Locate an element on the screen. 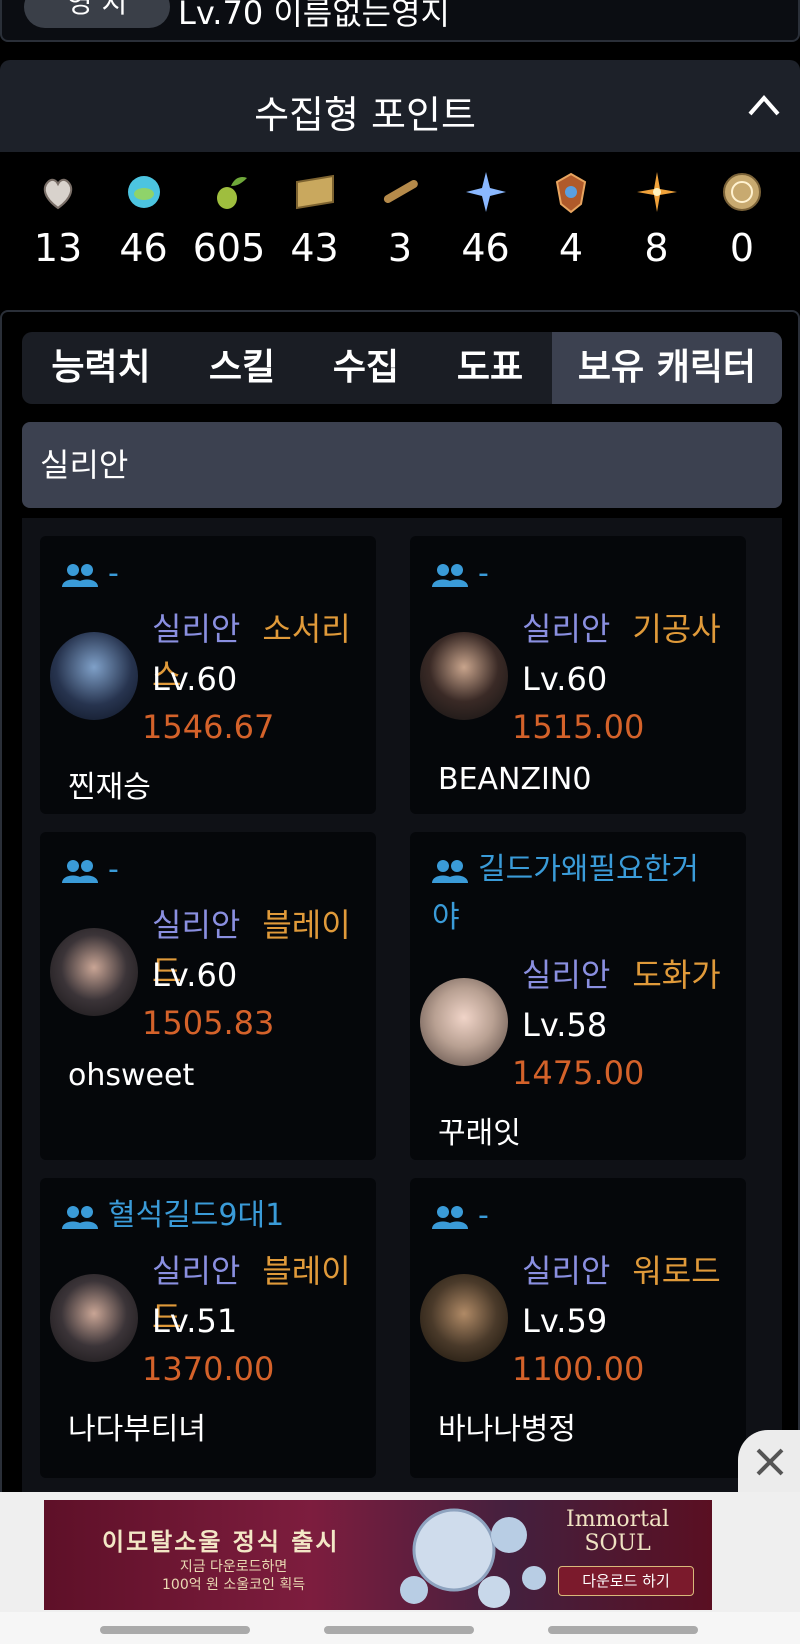 This screenshot has width=800, height=1644. ad-close-button is located at coordinates (769, 1461).